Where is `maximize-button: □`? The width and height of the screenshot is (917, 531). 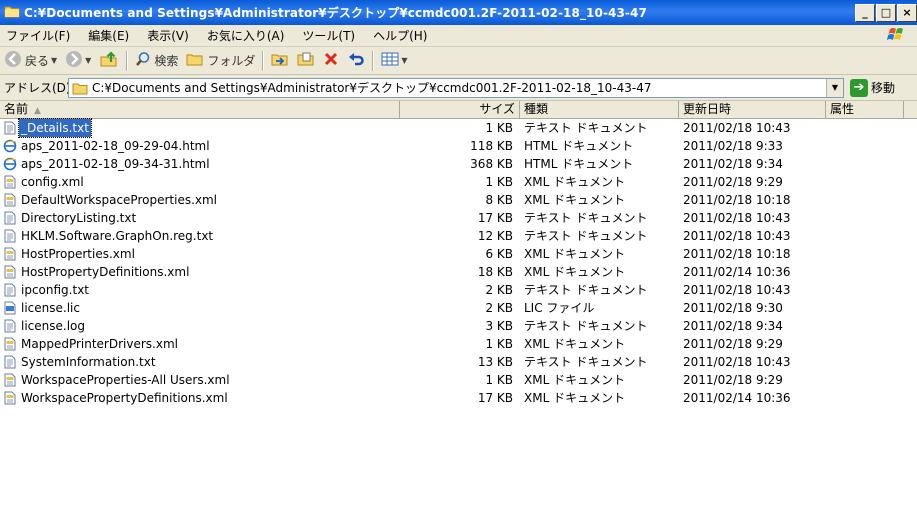
maximize-button: □ is located at coordinates (886, 12).